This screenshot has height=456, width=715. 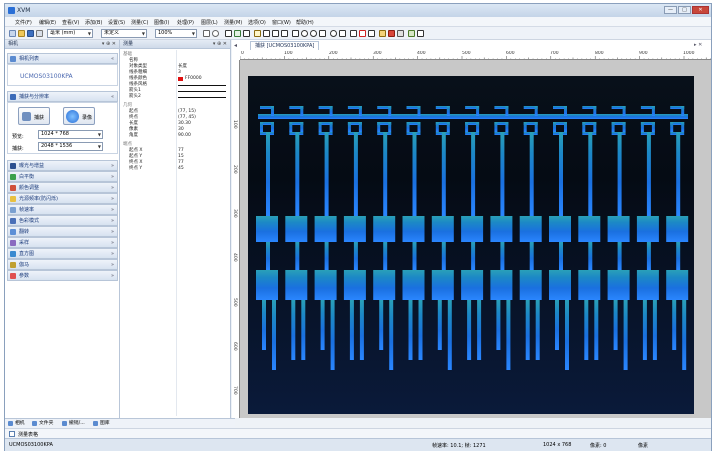 What do you see at coordinates (62, 275) in the screenshot?
I see `parameters-section: 参数»` at bounding box center [62, 275].